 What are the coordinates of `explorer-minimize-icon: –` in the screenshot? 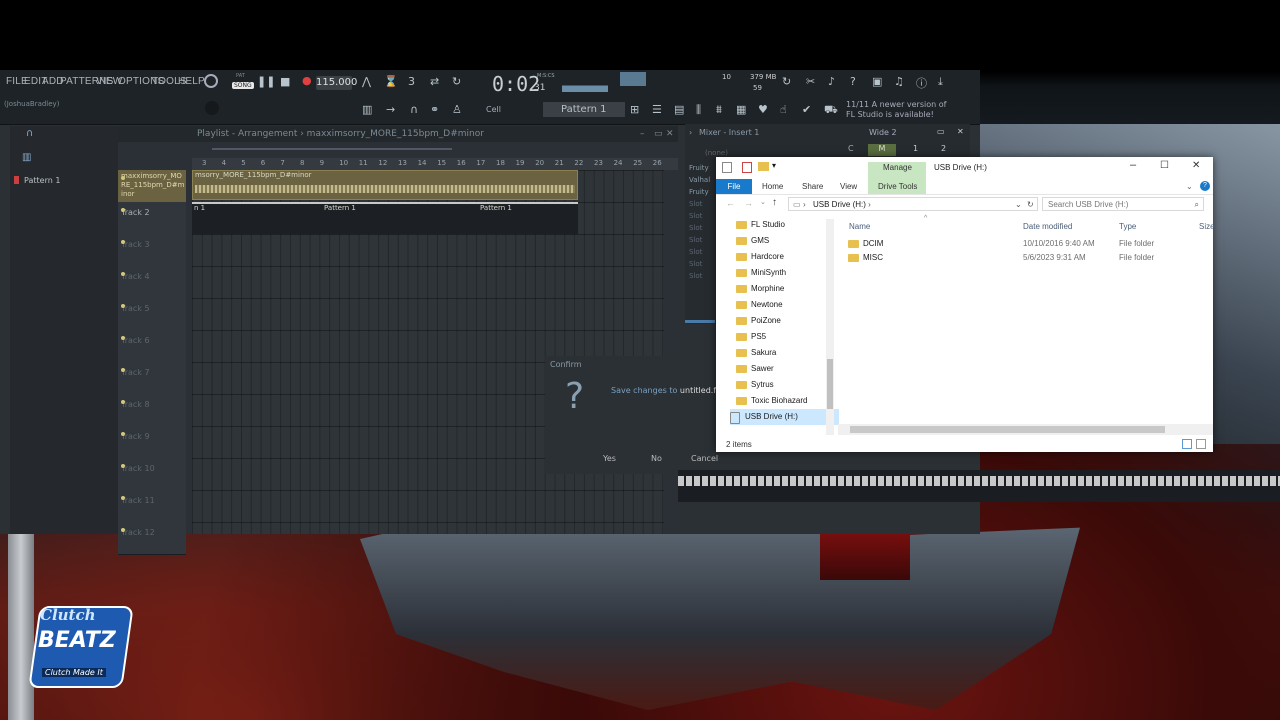 It's located at (1133, 165).